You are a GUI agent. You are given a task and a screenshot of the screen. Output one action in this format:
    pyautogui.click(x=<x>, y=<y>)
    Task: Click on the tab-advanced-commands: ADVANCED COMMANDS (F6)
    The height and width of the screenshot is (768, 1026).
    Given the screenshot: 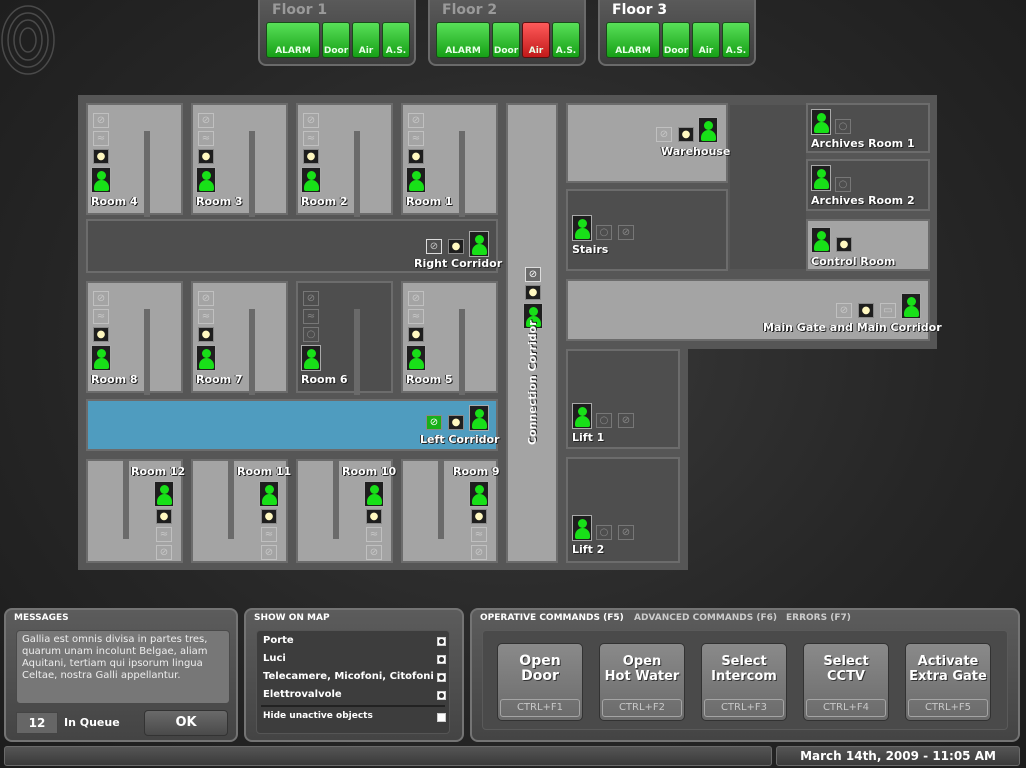 What is the action you would take?
    pyautogui.click(x=705, y=618)
    